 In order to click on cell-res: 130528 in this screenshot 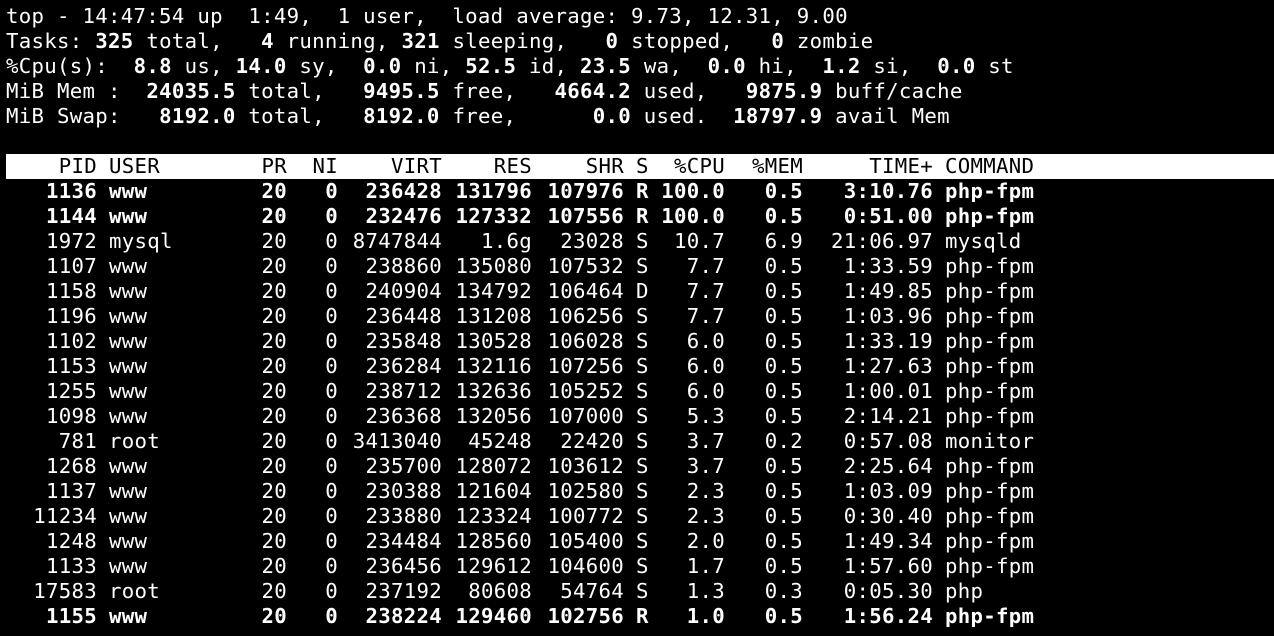, I will do `click(493, 341)`.